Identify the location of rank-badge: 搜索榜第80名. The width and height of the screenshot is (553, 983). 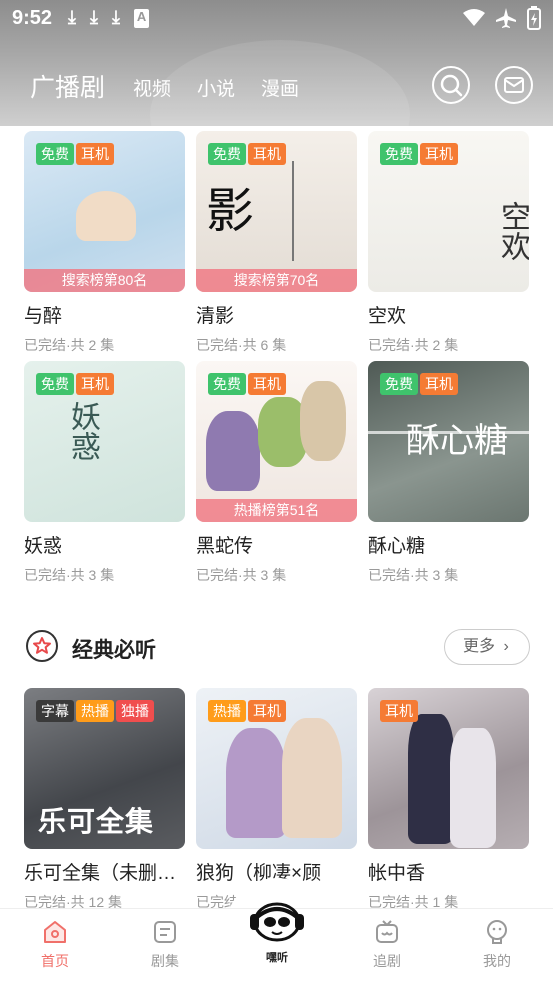
(104, 280).